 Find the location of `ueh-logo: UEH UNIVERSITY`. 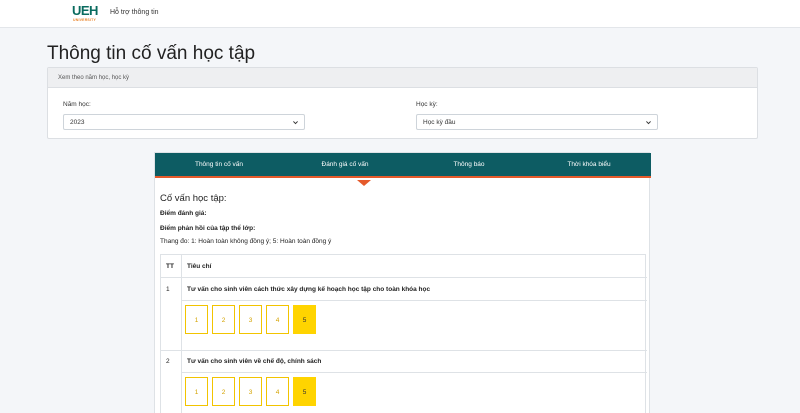

ueh-logo: UEH UNIVERSITY is located at coordinates (86, 14).